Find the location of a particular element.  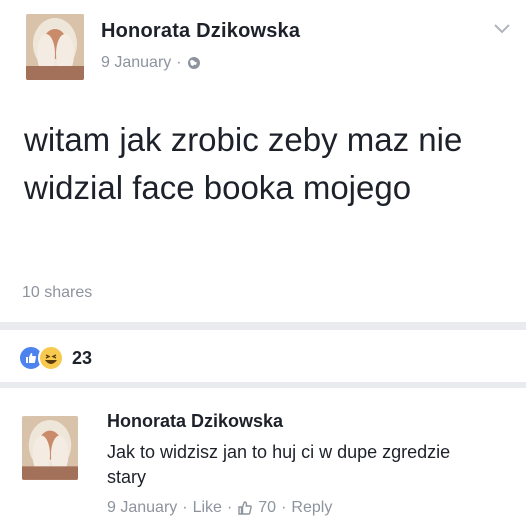

chevron-down-icon is located at coordinates (502, 29).